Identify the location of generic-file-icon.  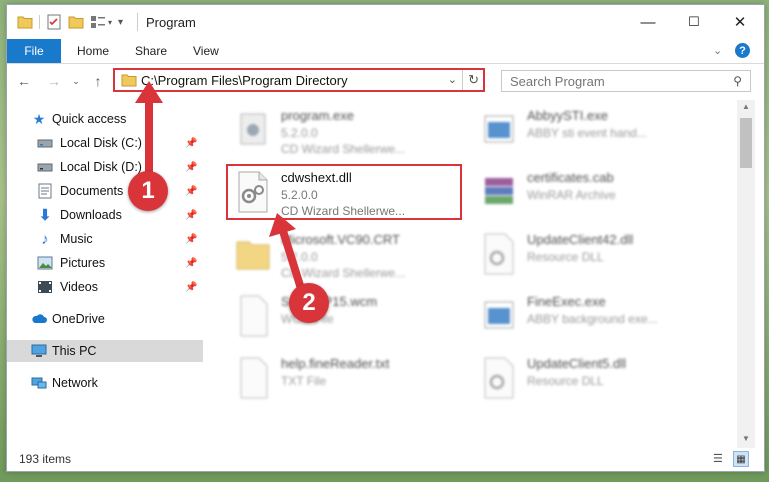
(254, 316).